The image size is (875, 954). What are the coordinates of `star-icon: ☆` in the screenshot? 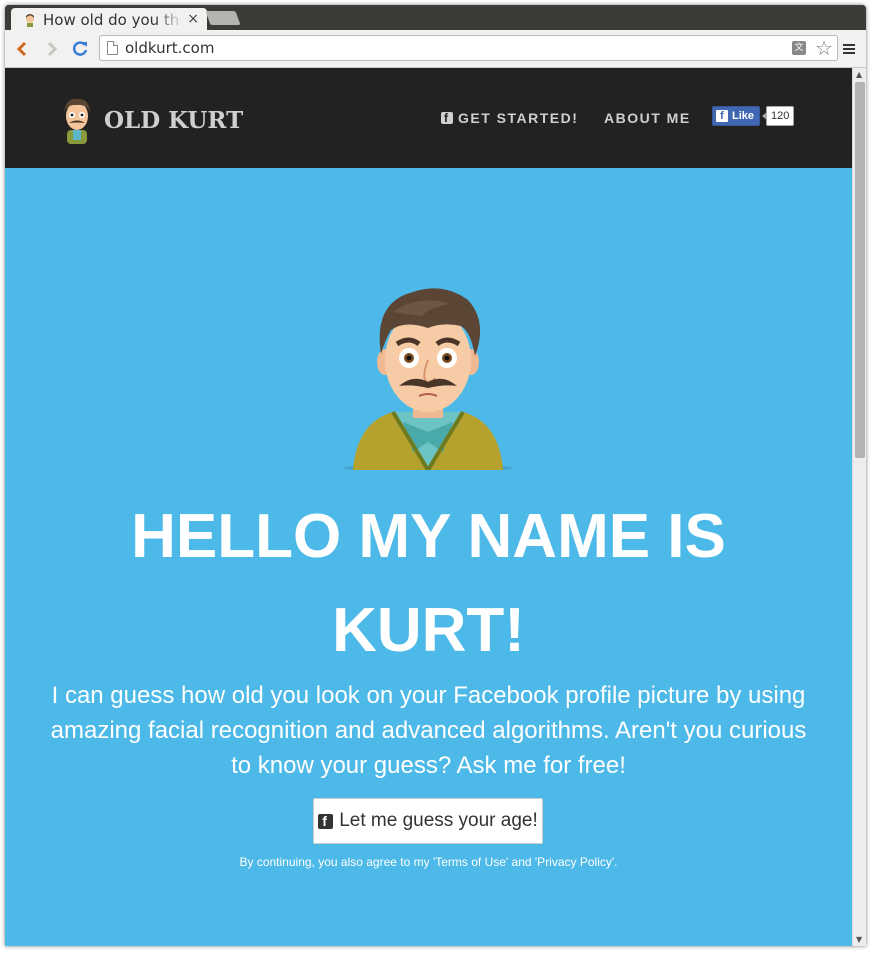 It's located at (824, 48).